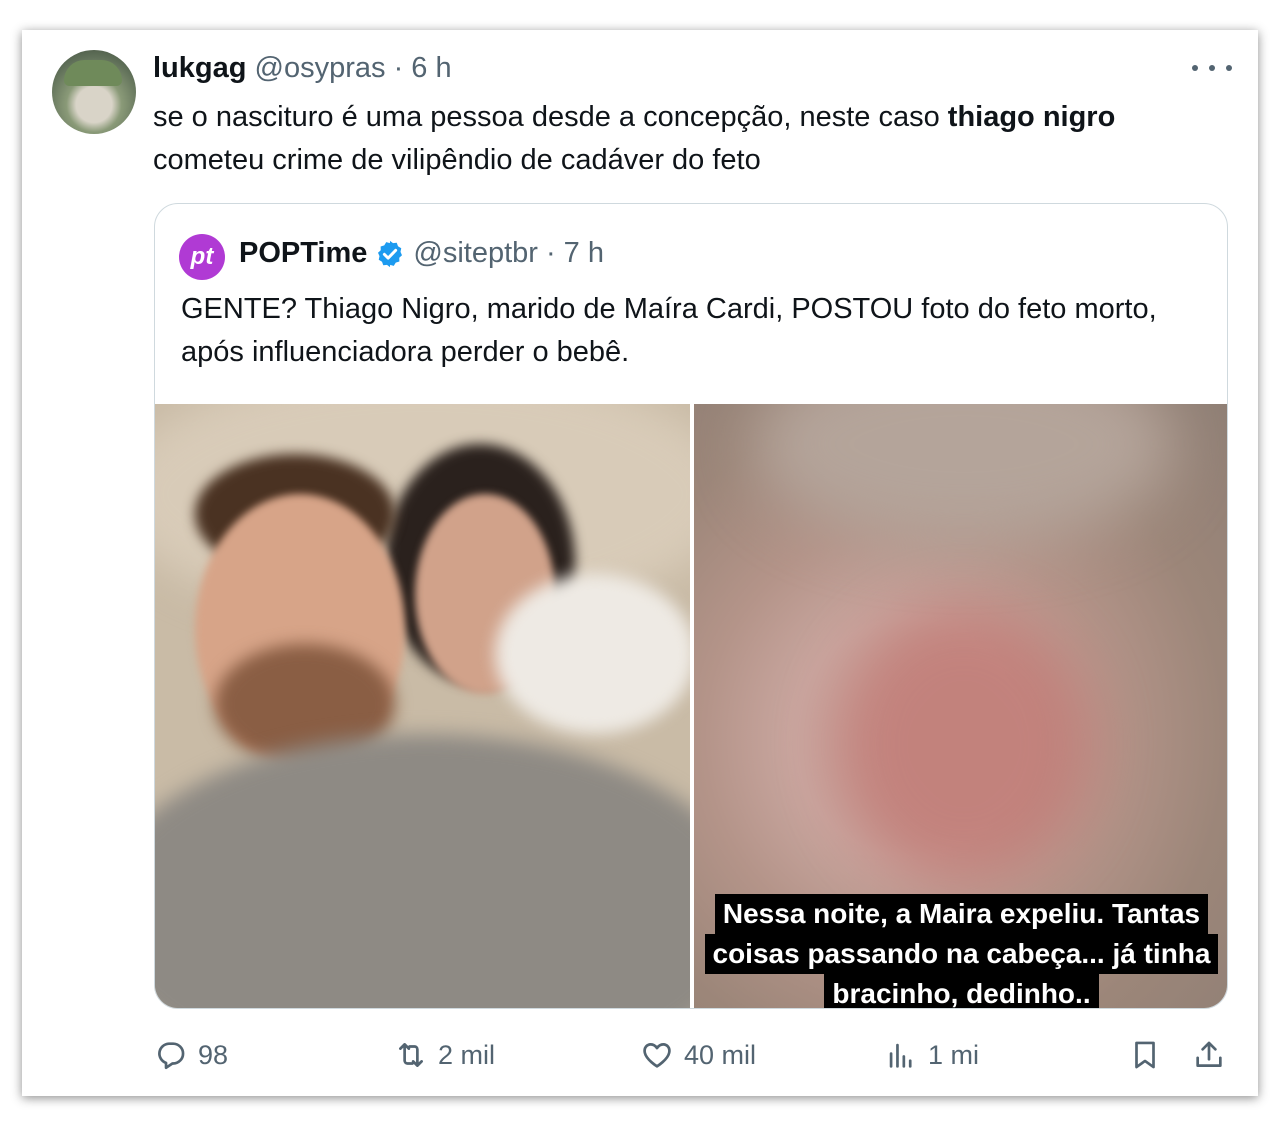  I want to click on reply-button: 98, so click(191, 1055).